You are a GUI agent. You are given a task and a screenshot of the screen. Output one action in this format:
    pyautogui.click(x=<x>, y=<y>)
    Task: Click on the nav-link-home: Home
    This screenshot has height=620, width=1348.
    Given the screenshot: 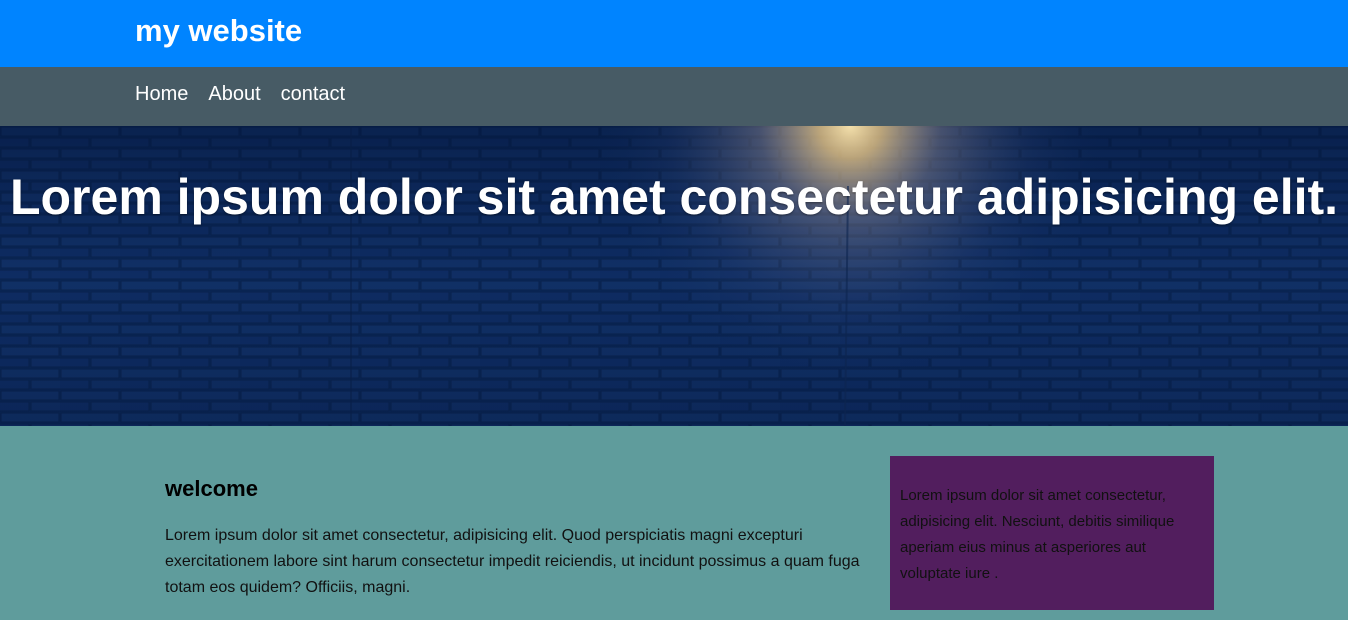 What is the action you would take?
    pyautogui.click(x=161, y=94)
    